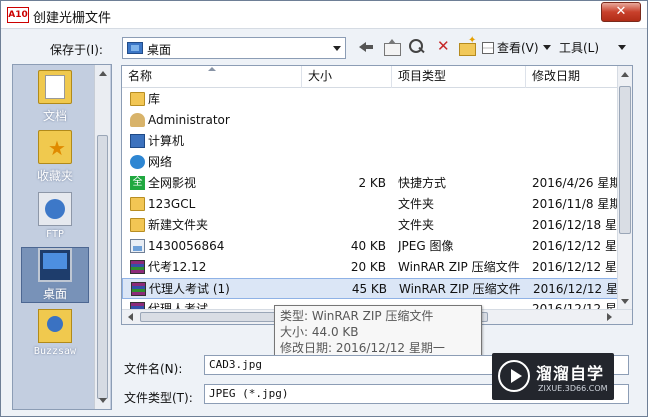 This screenshot has height=417, width=648. I want to click on place-documents: 文档, so click(55, 97).